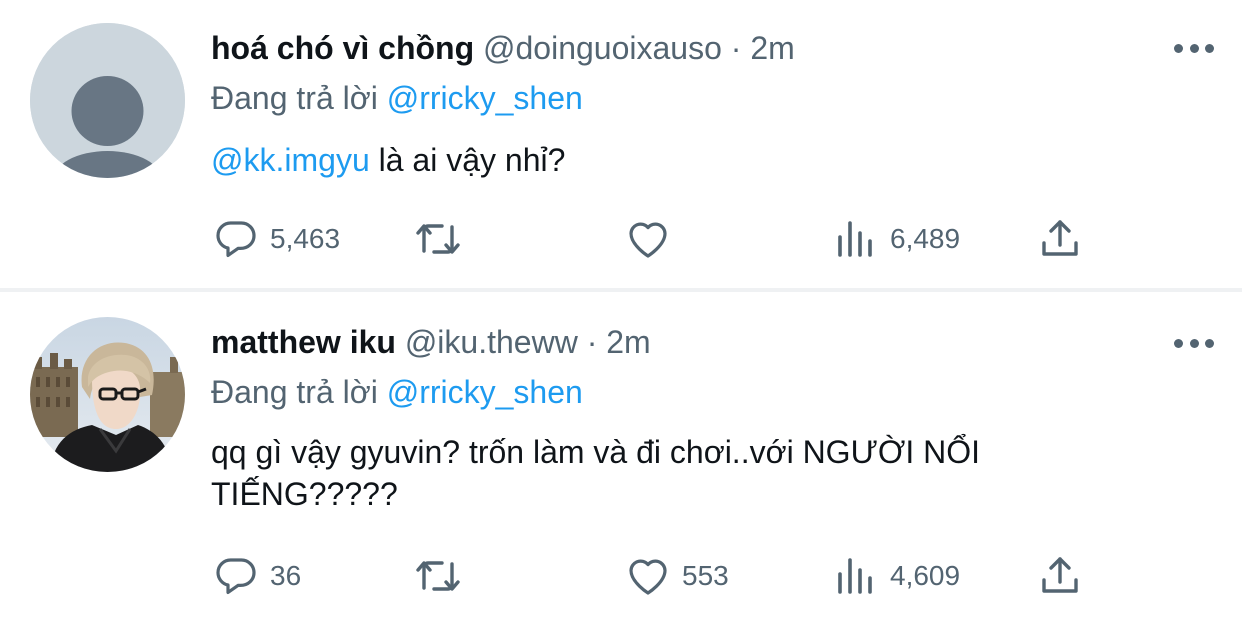 The height and width of the screenshot is (625, 1242). Describe the element at coordinates (286, 575) in the screenshot. I see `reply-count: 36` at that location.